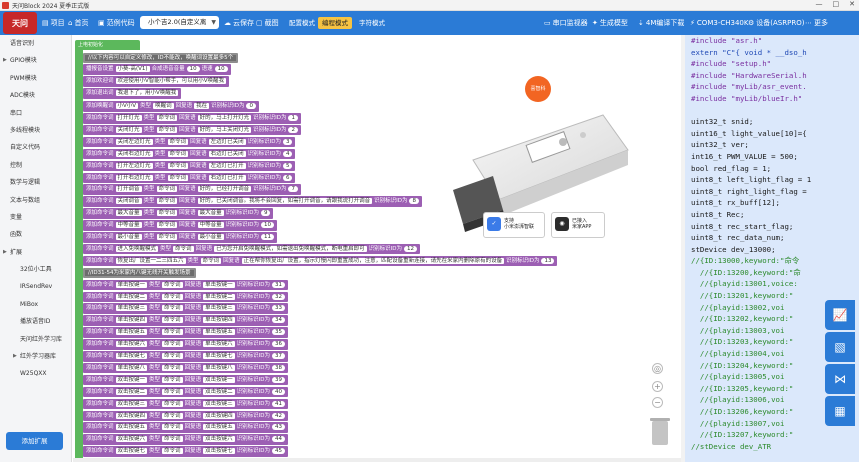 The height and width of the screenshot is (462, 859). I want to click on block-field: 37, so click(278, 356).